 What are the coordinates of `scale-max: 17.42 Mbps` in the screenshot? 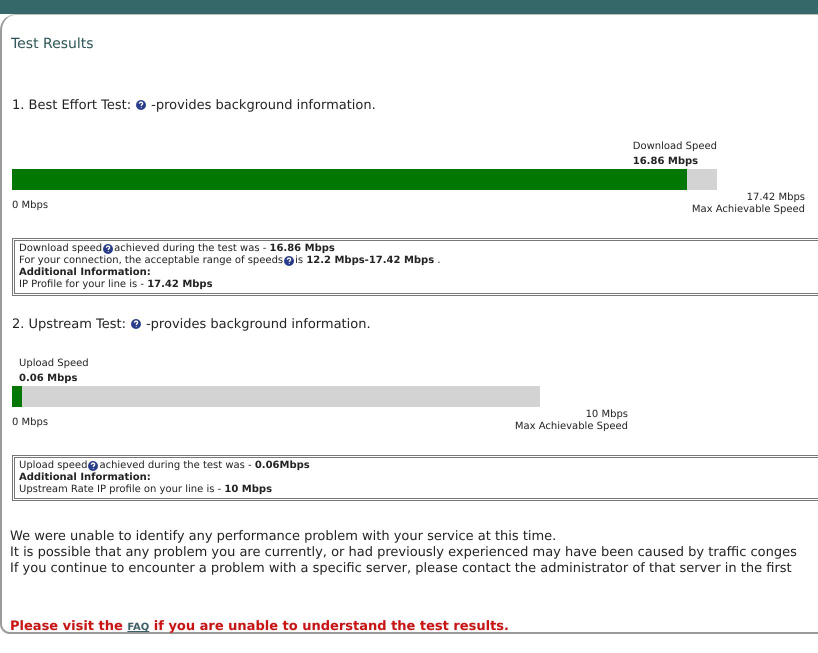 It's located at (775, 198).